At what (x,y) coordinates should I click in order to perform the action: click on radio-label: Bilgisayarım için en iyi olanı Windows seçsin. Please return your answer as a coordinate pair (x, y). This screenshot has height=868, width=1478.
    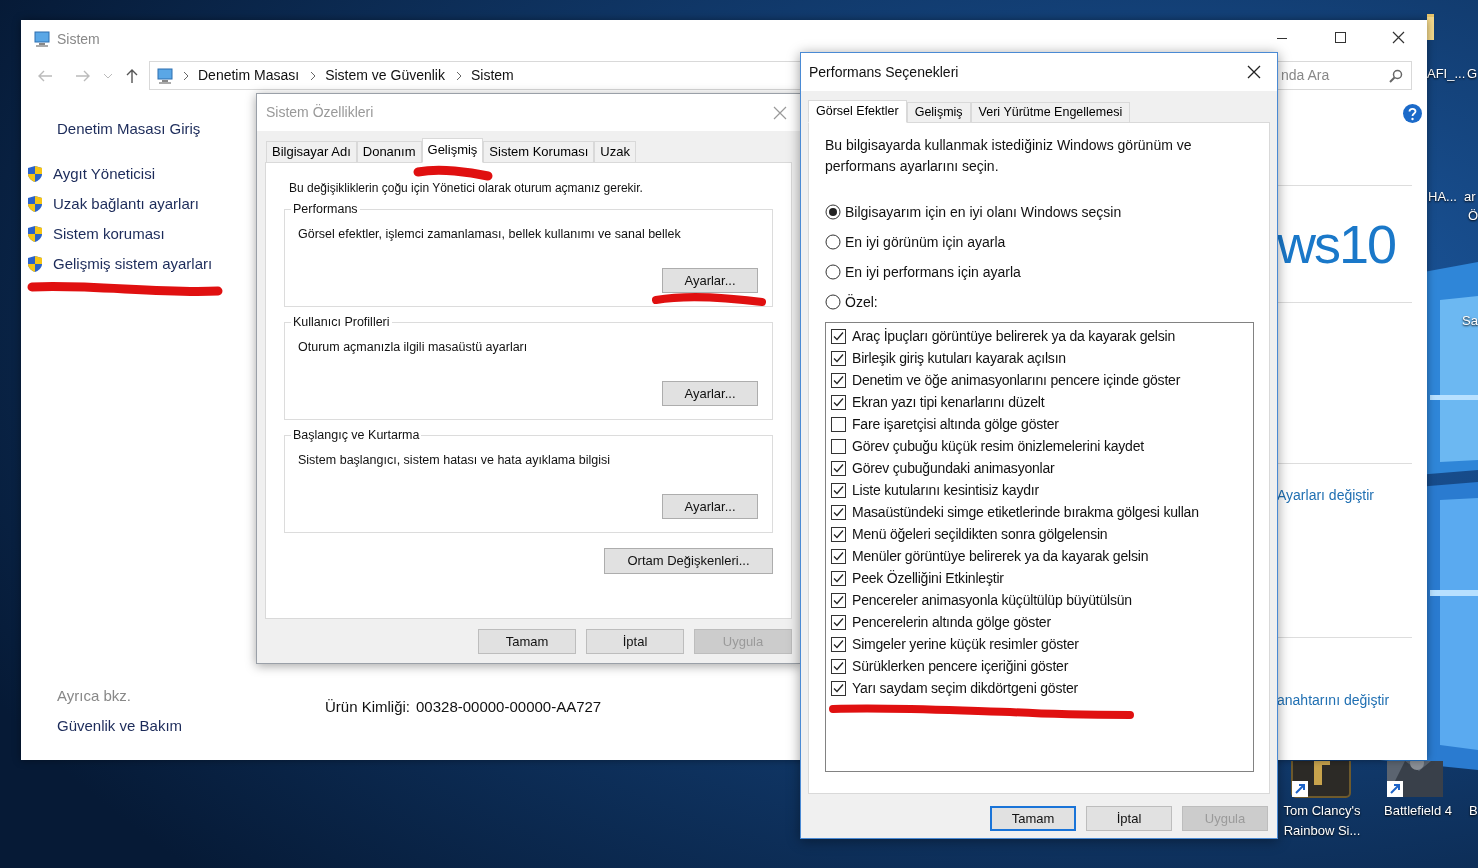
    Looking at the image, I should click on (983, 212).